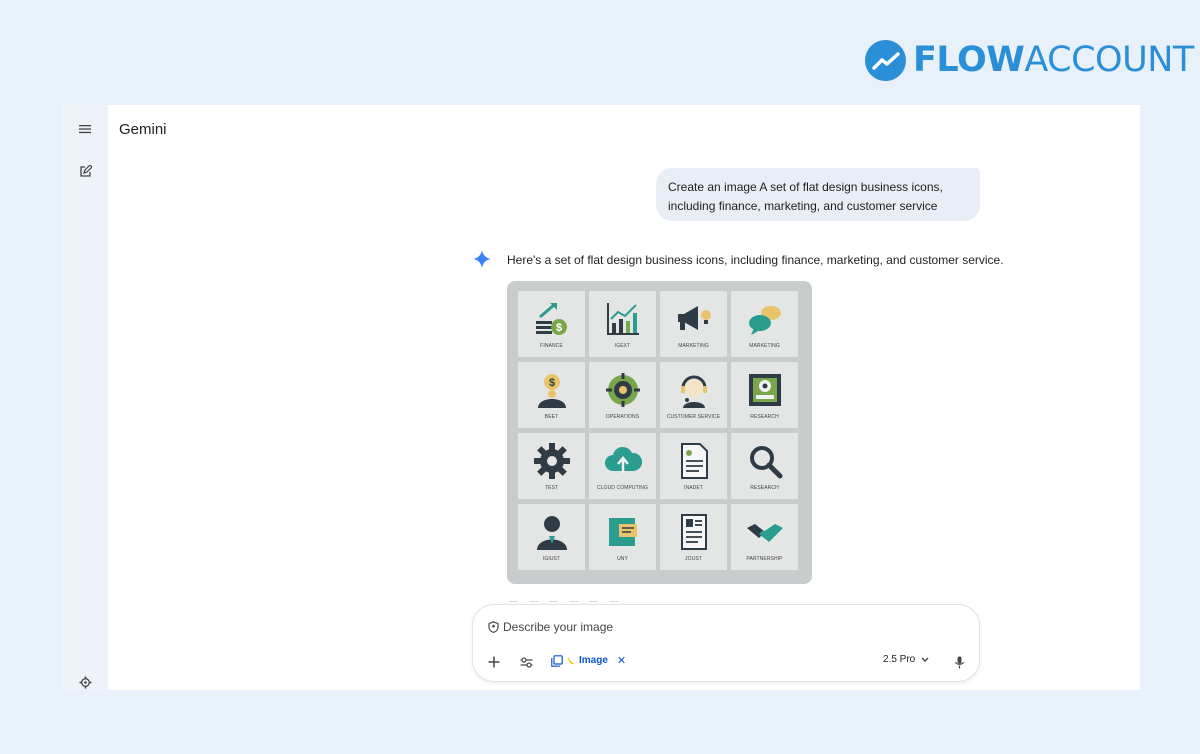 This screenshot has width=1200, height=754. I want to click on flowaccount-logo-icon, so click(885, 60).